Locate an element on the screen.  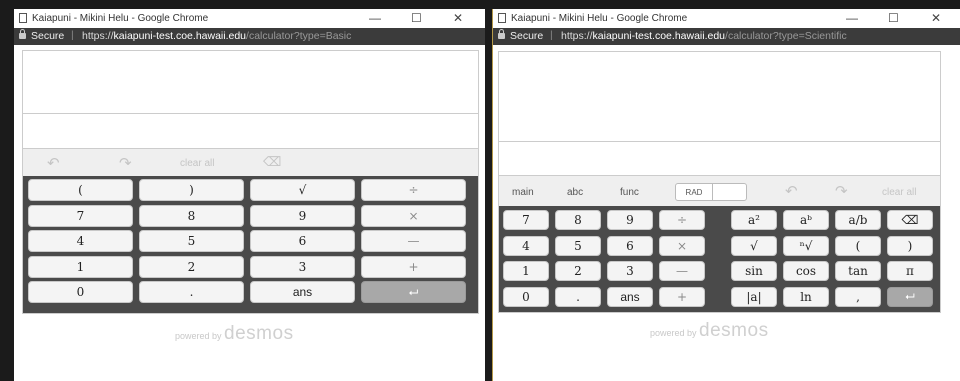
tab-abc: abc is located at coordinates (575, 192).